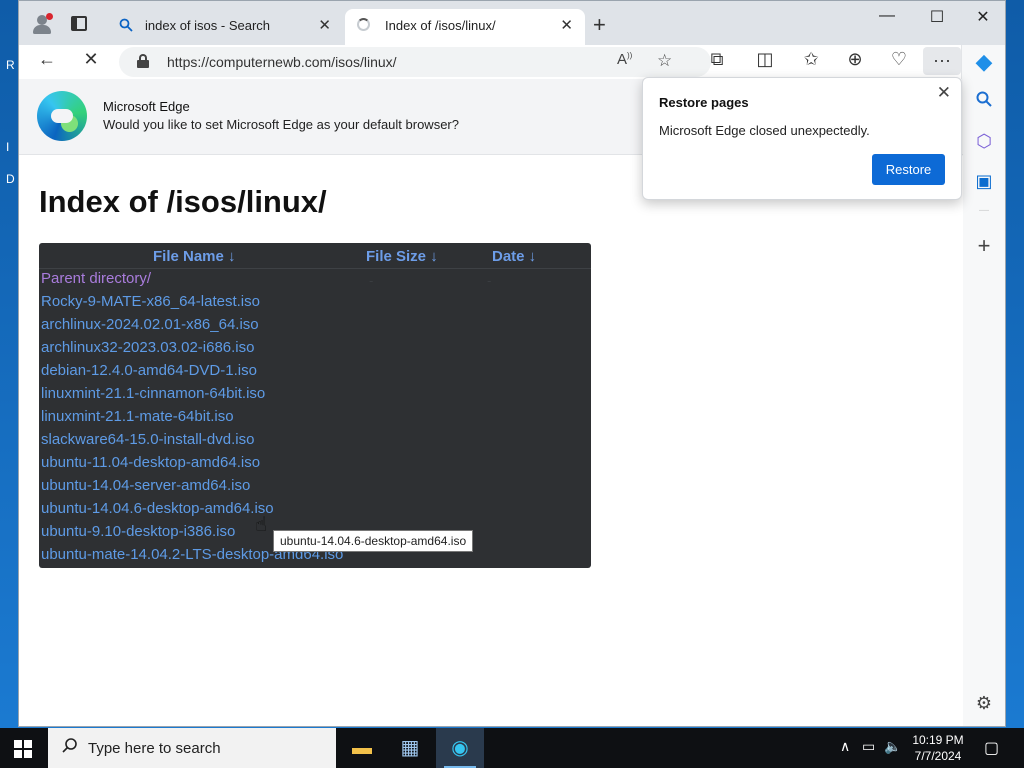 Image resolution: width=1024 pixels, height=768 pixels. What do you see at coordinates (315, 372) in the screenshot?
I see `table-row: debian-12.4.0-amd64-DVD-1.iso` at bounding box center [315, 372].